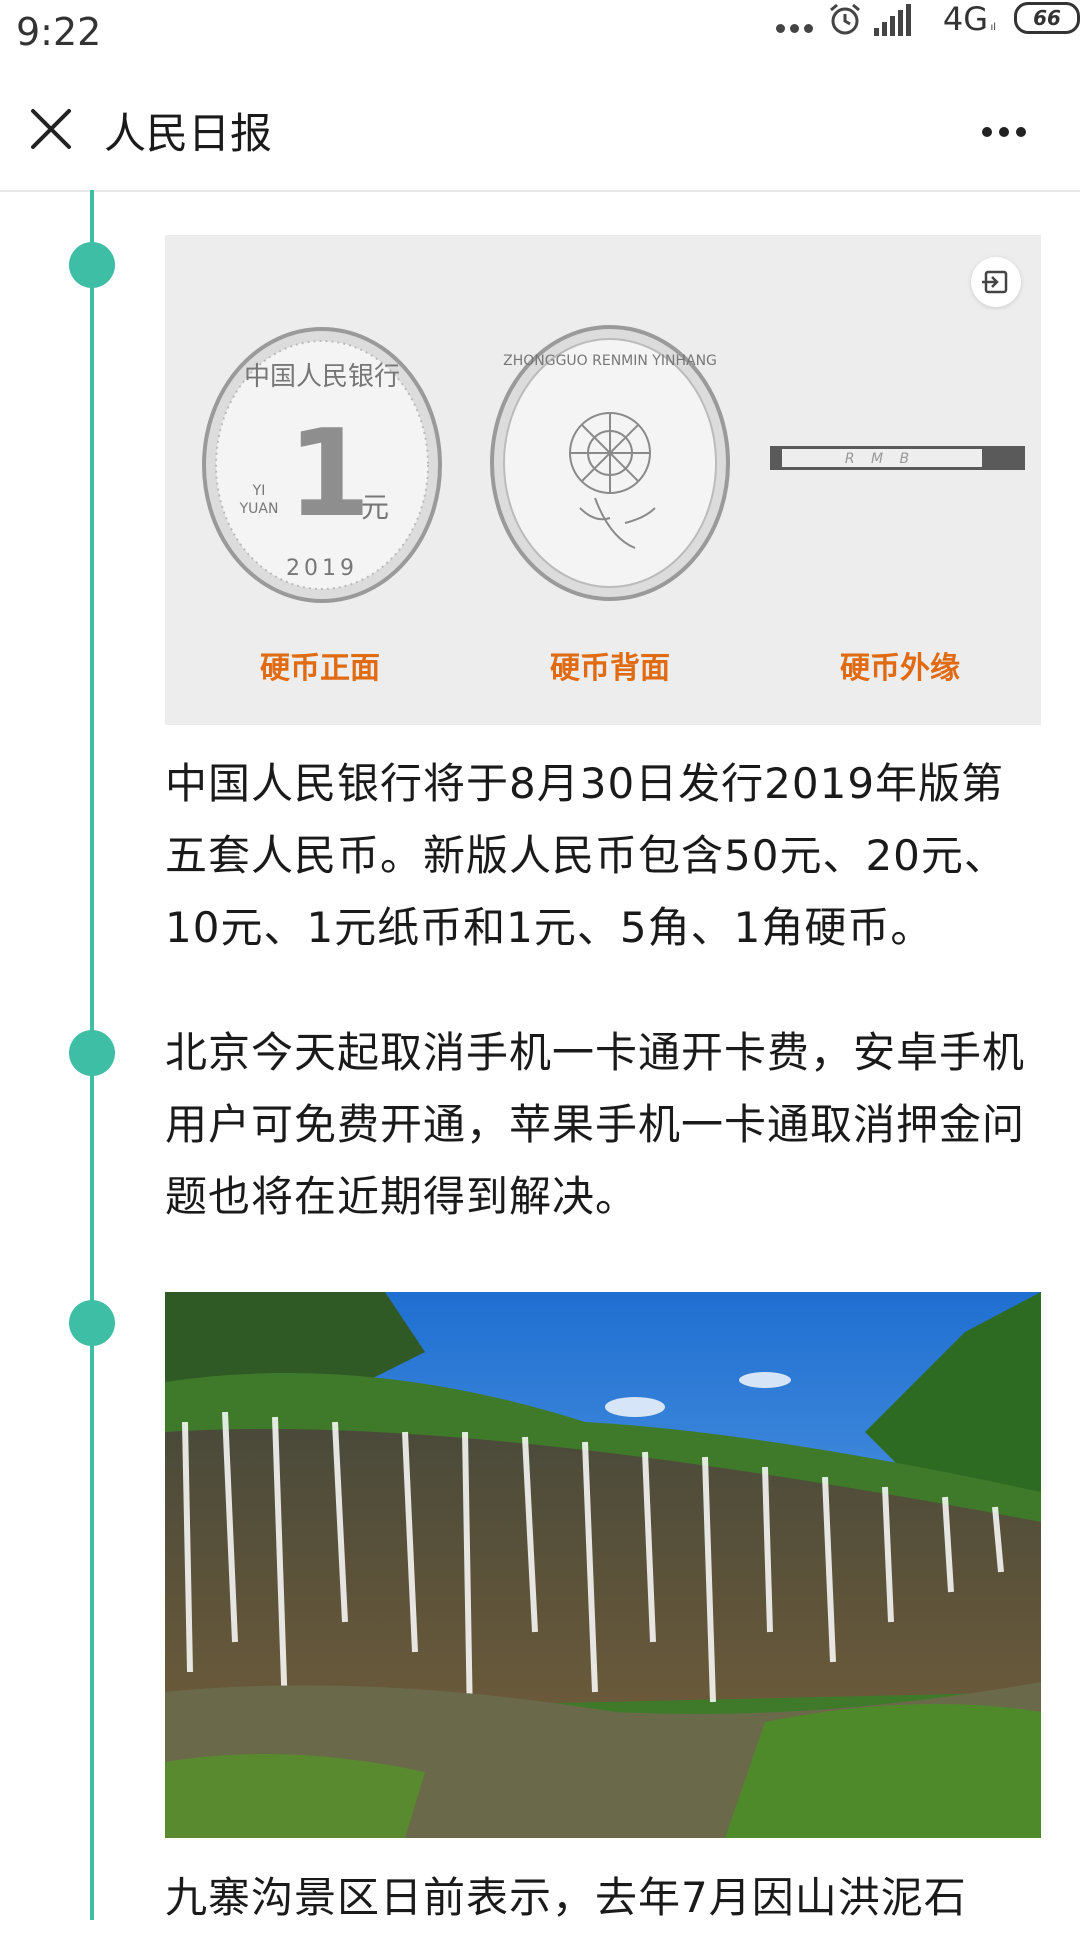  I want to click on coin-edge-text: R M B, so click(880, 459).